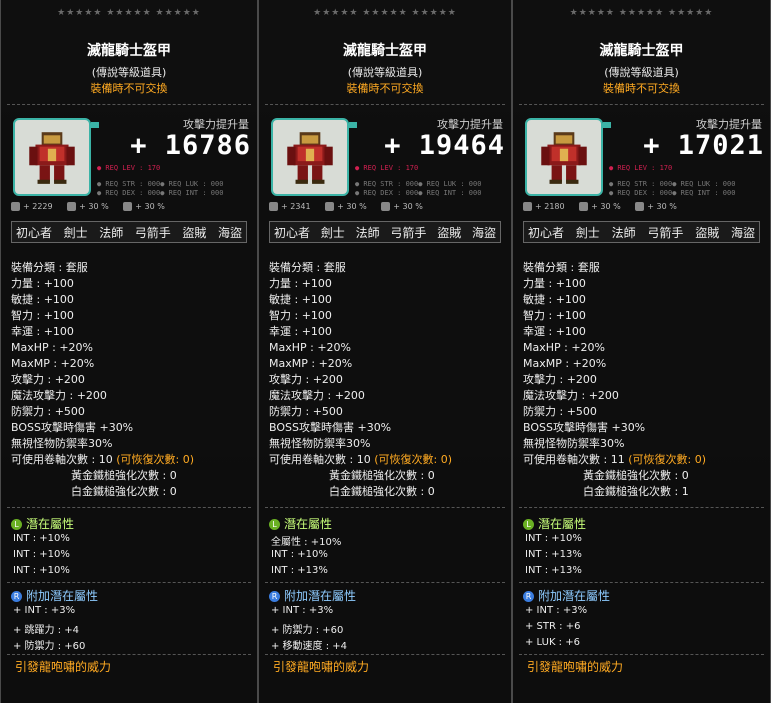 The height and width of the screenshot is (703, 771). Describe the element at coordinates (320, 459) in the screenshot. I see `scroll-slots-label: 可使用卷軸次數 : 10` at that location.